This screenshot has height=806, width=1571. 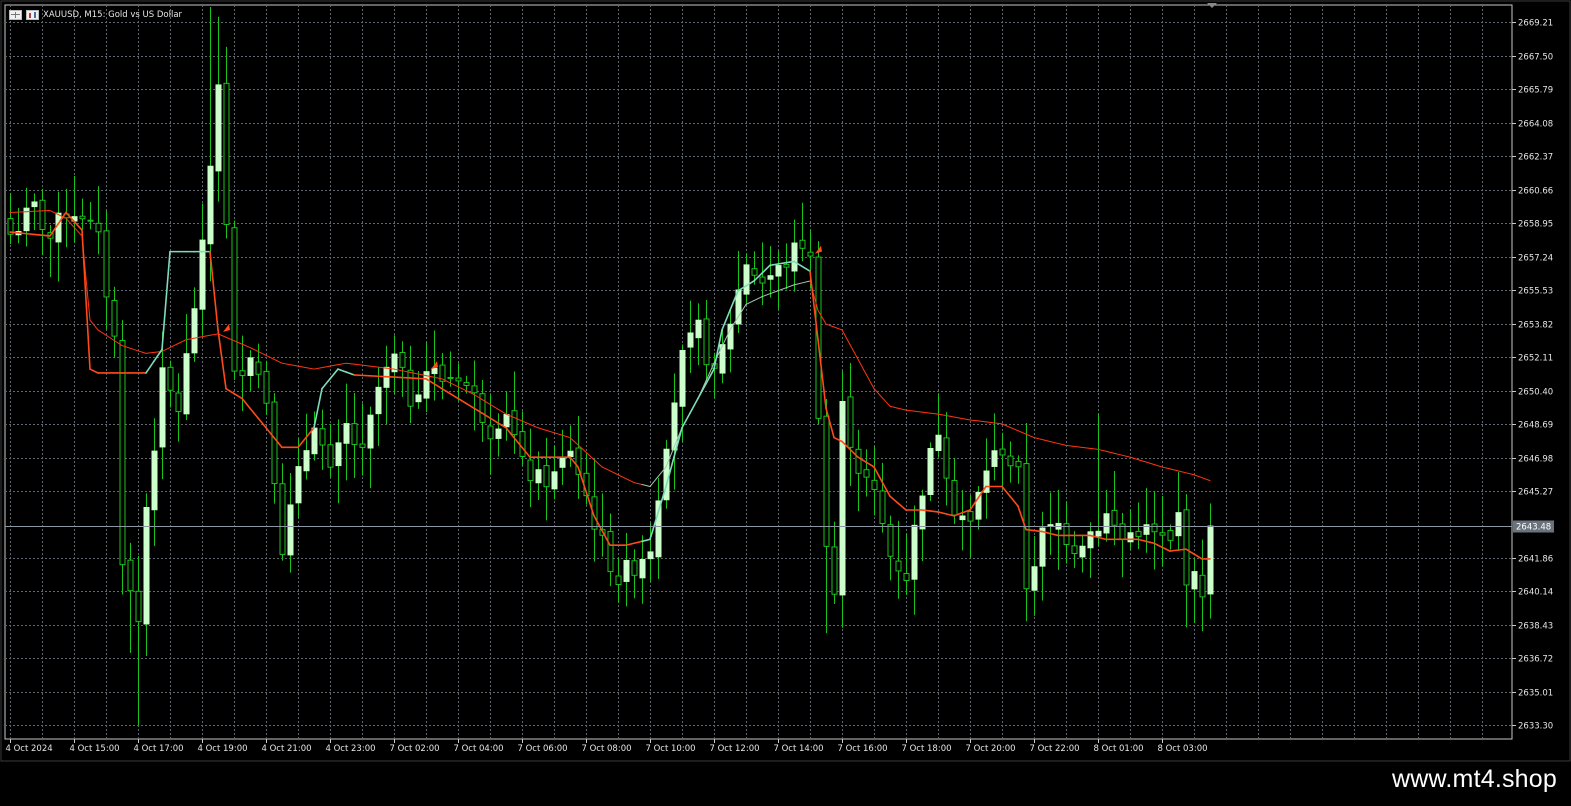 What do you see at coordinates (1535, 192) in the screenshot?
I see `y-tick-label: 2660.66` at bounding box center [1535, 192].